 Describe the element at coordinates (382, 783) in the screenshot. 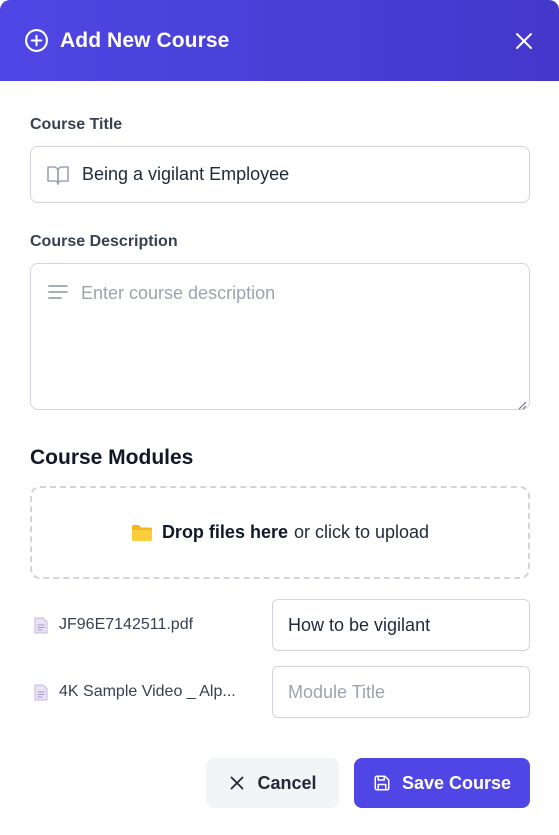

I see `save-icon` at that location.